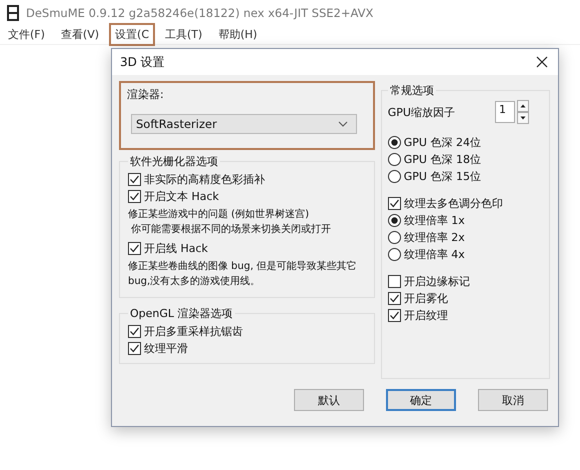 This screenshot has width=580, height=470. Describe the element at coordinates (181, 313) in the screenshot. I see `group-title: OpenGL 渲染器选项` at that location.